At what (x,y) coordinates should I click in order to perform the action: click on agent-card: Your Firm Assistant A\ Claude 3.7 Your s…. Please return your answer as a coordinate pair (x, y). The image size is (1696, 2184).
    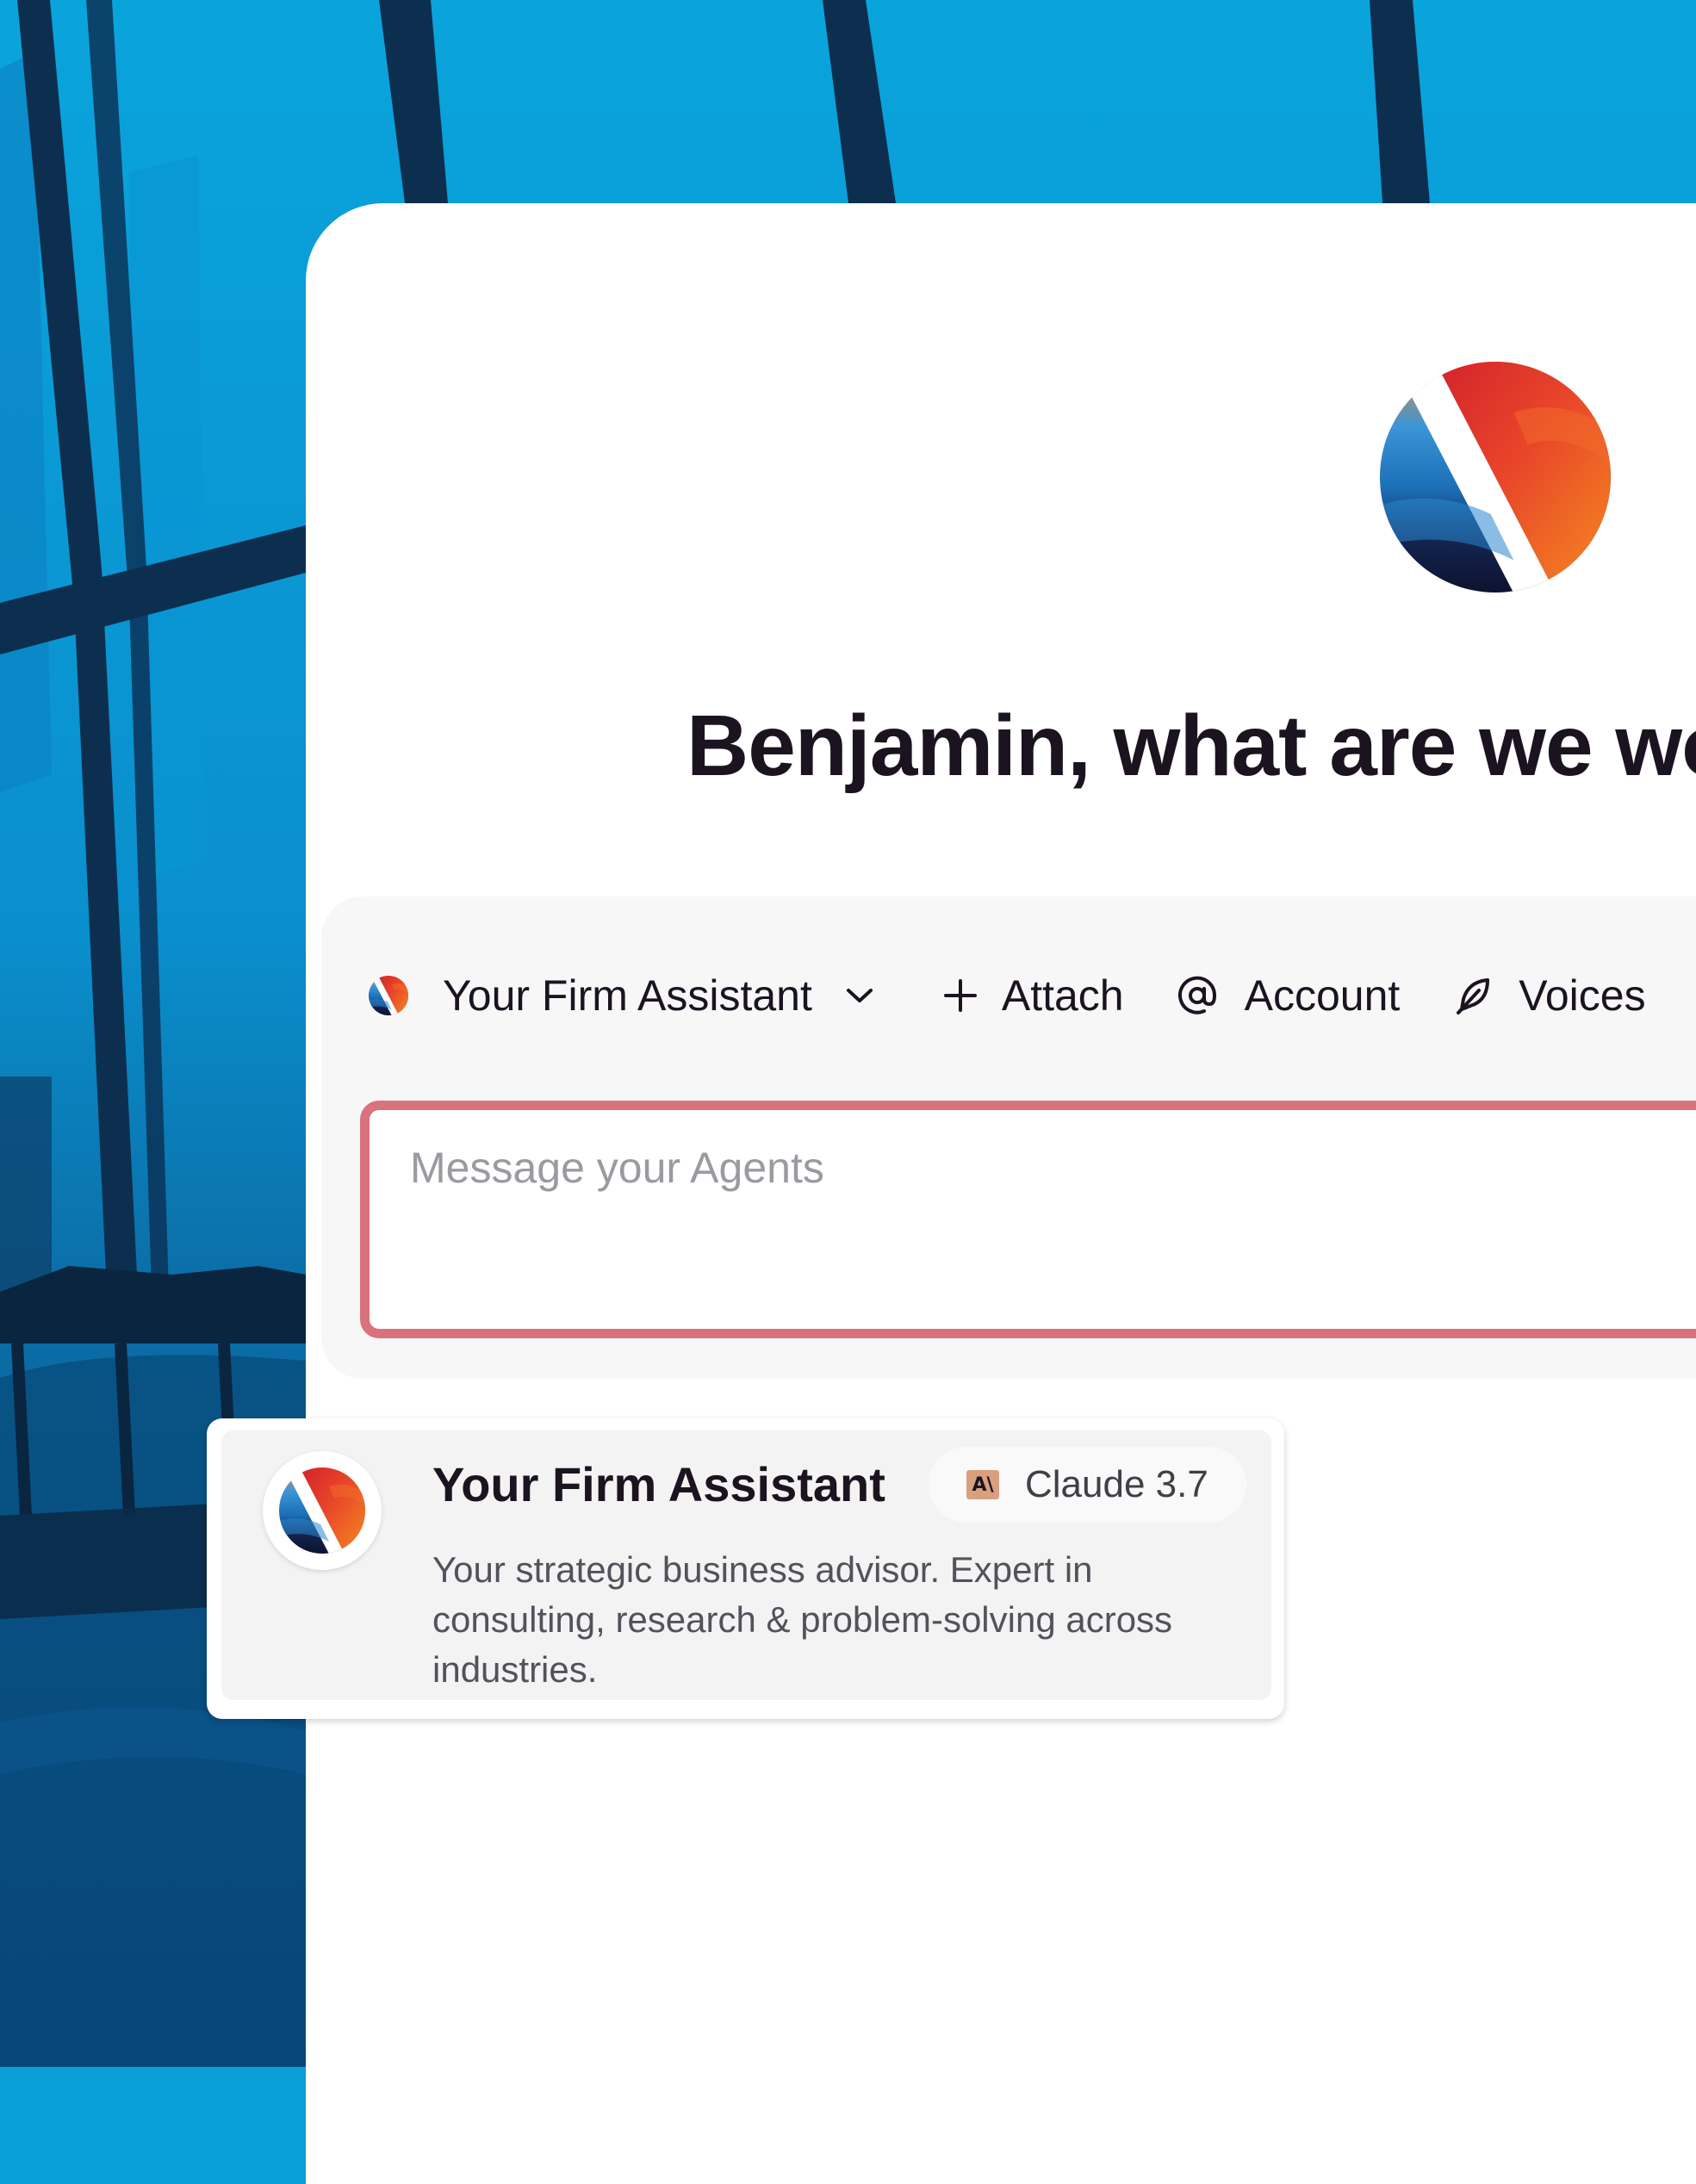
    Looking at the image, I should click on (745, 1569).